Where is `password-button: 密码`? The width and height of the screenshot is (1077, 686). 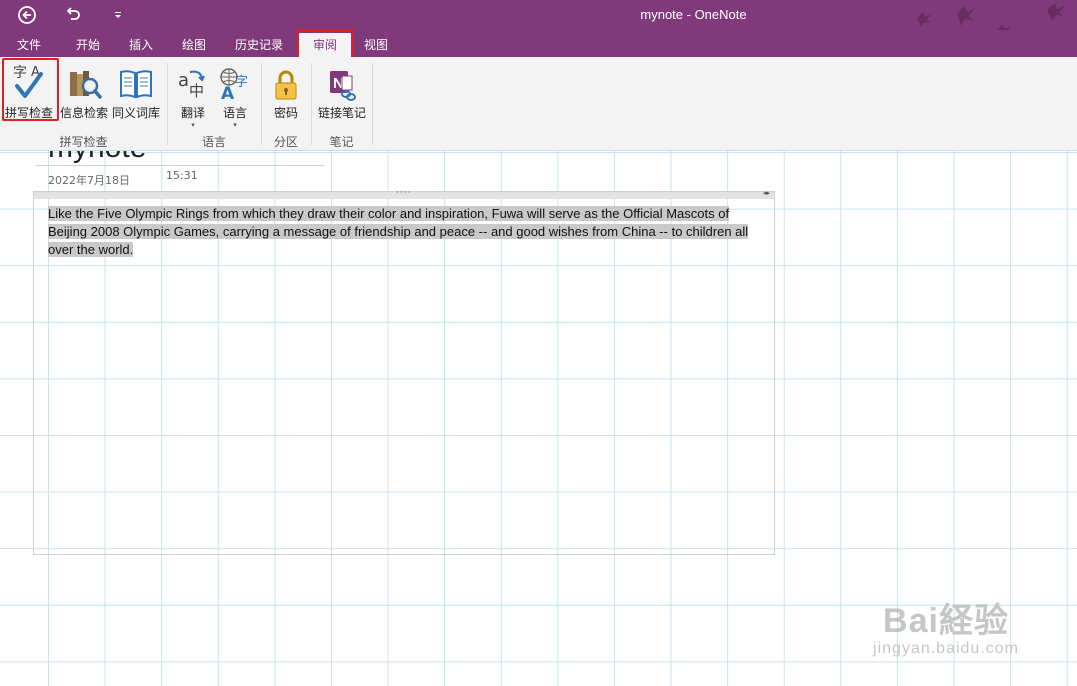 password-button: 密码 is located at coordinates (286, 97).